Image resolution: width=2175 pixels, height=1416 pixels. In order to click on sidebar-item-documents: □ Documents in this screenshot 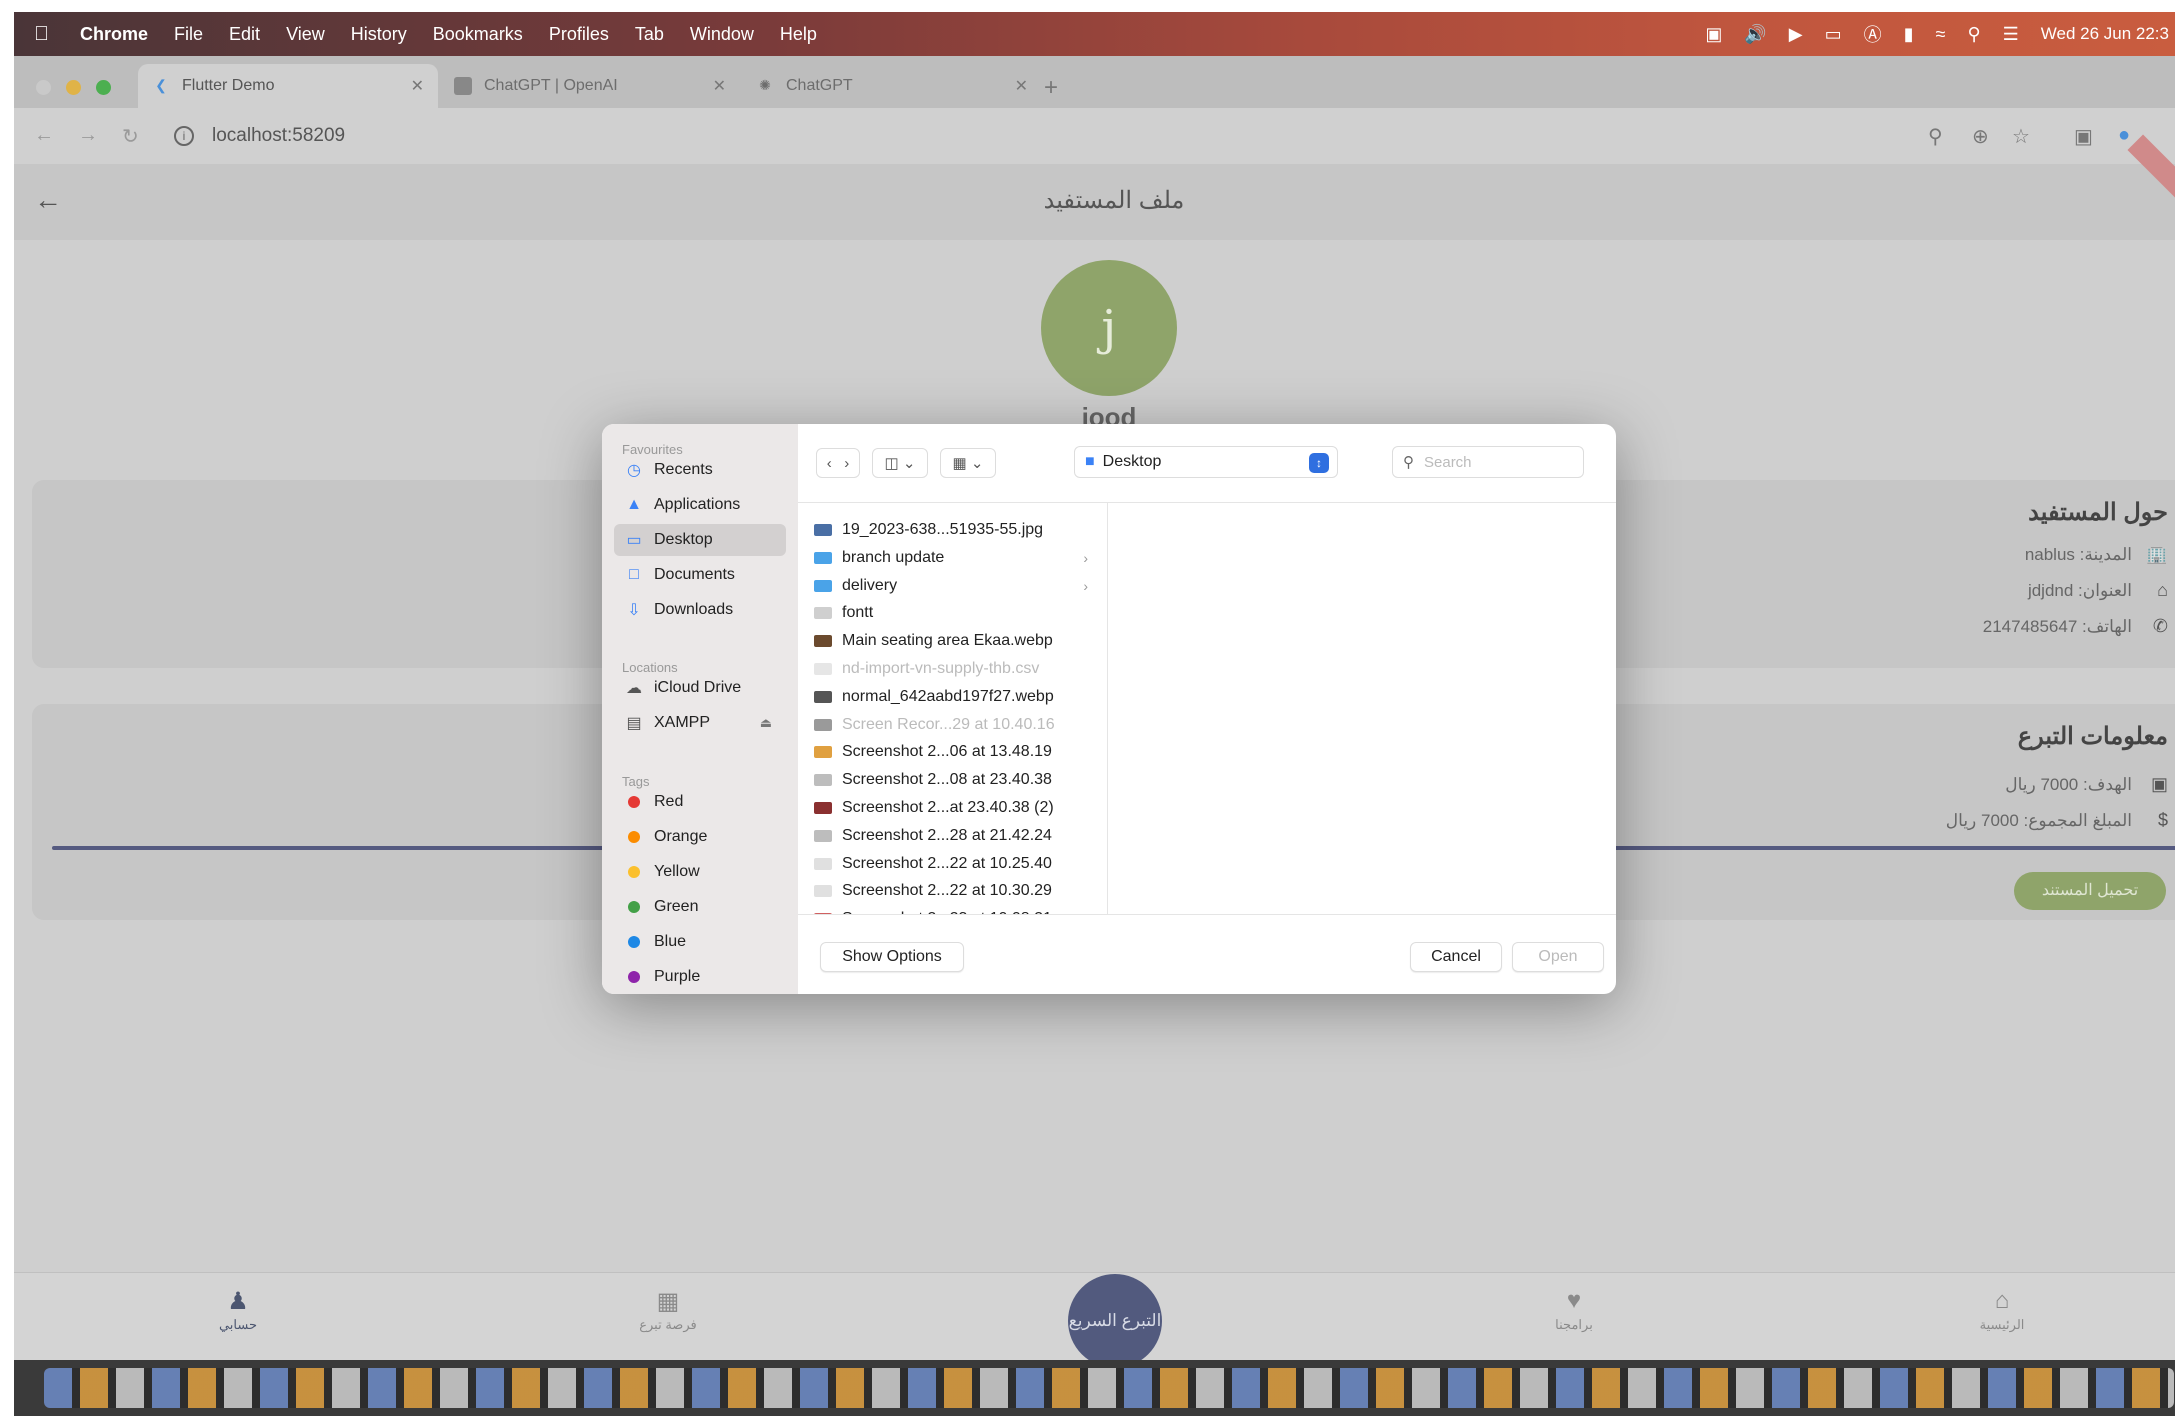, I will do `click(700, 575)`.